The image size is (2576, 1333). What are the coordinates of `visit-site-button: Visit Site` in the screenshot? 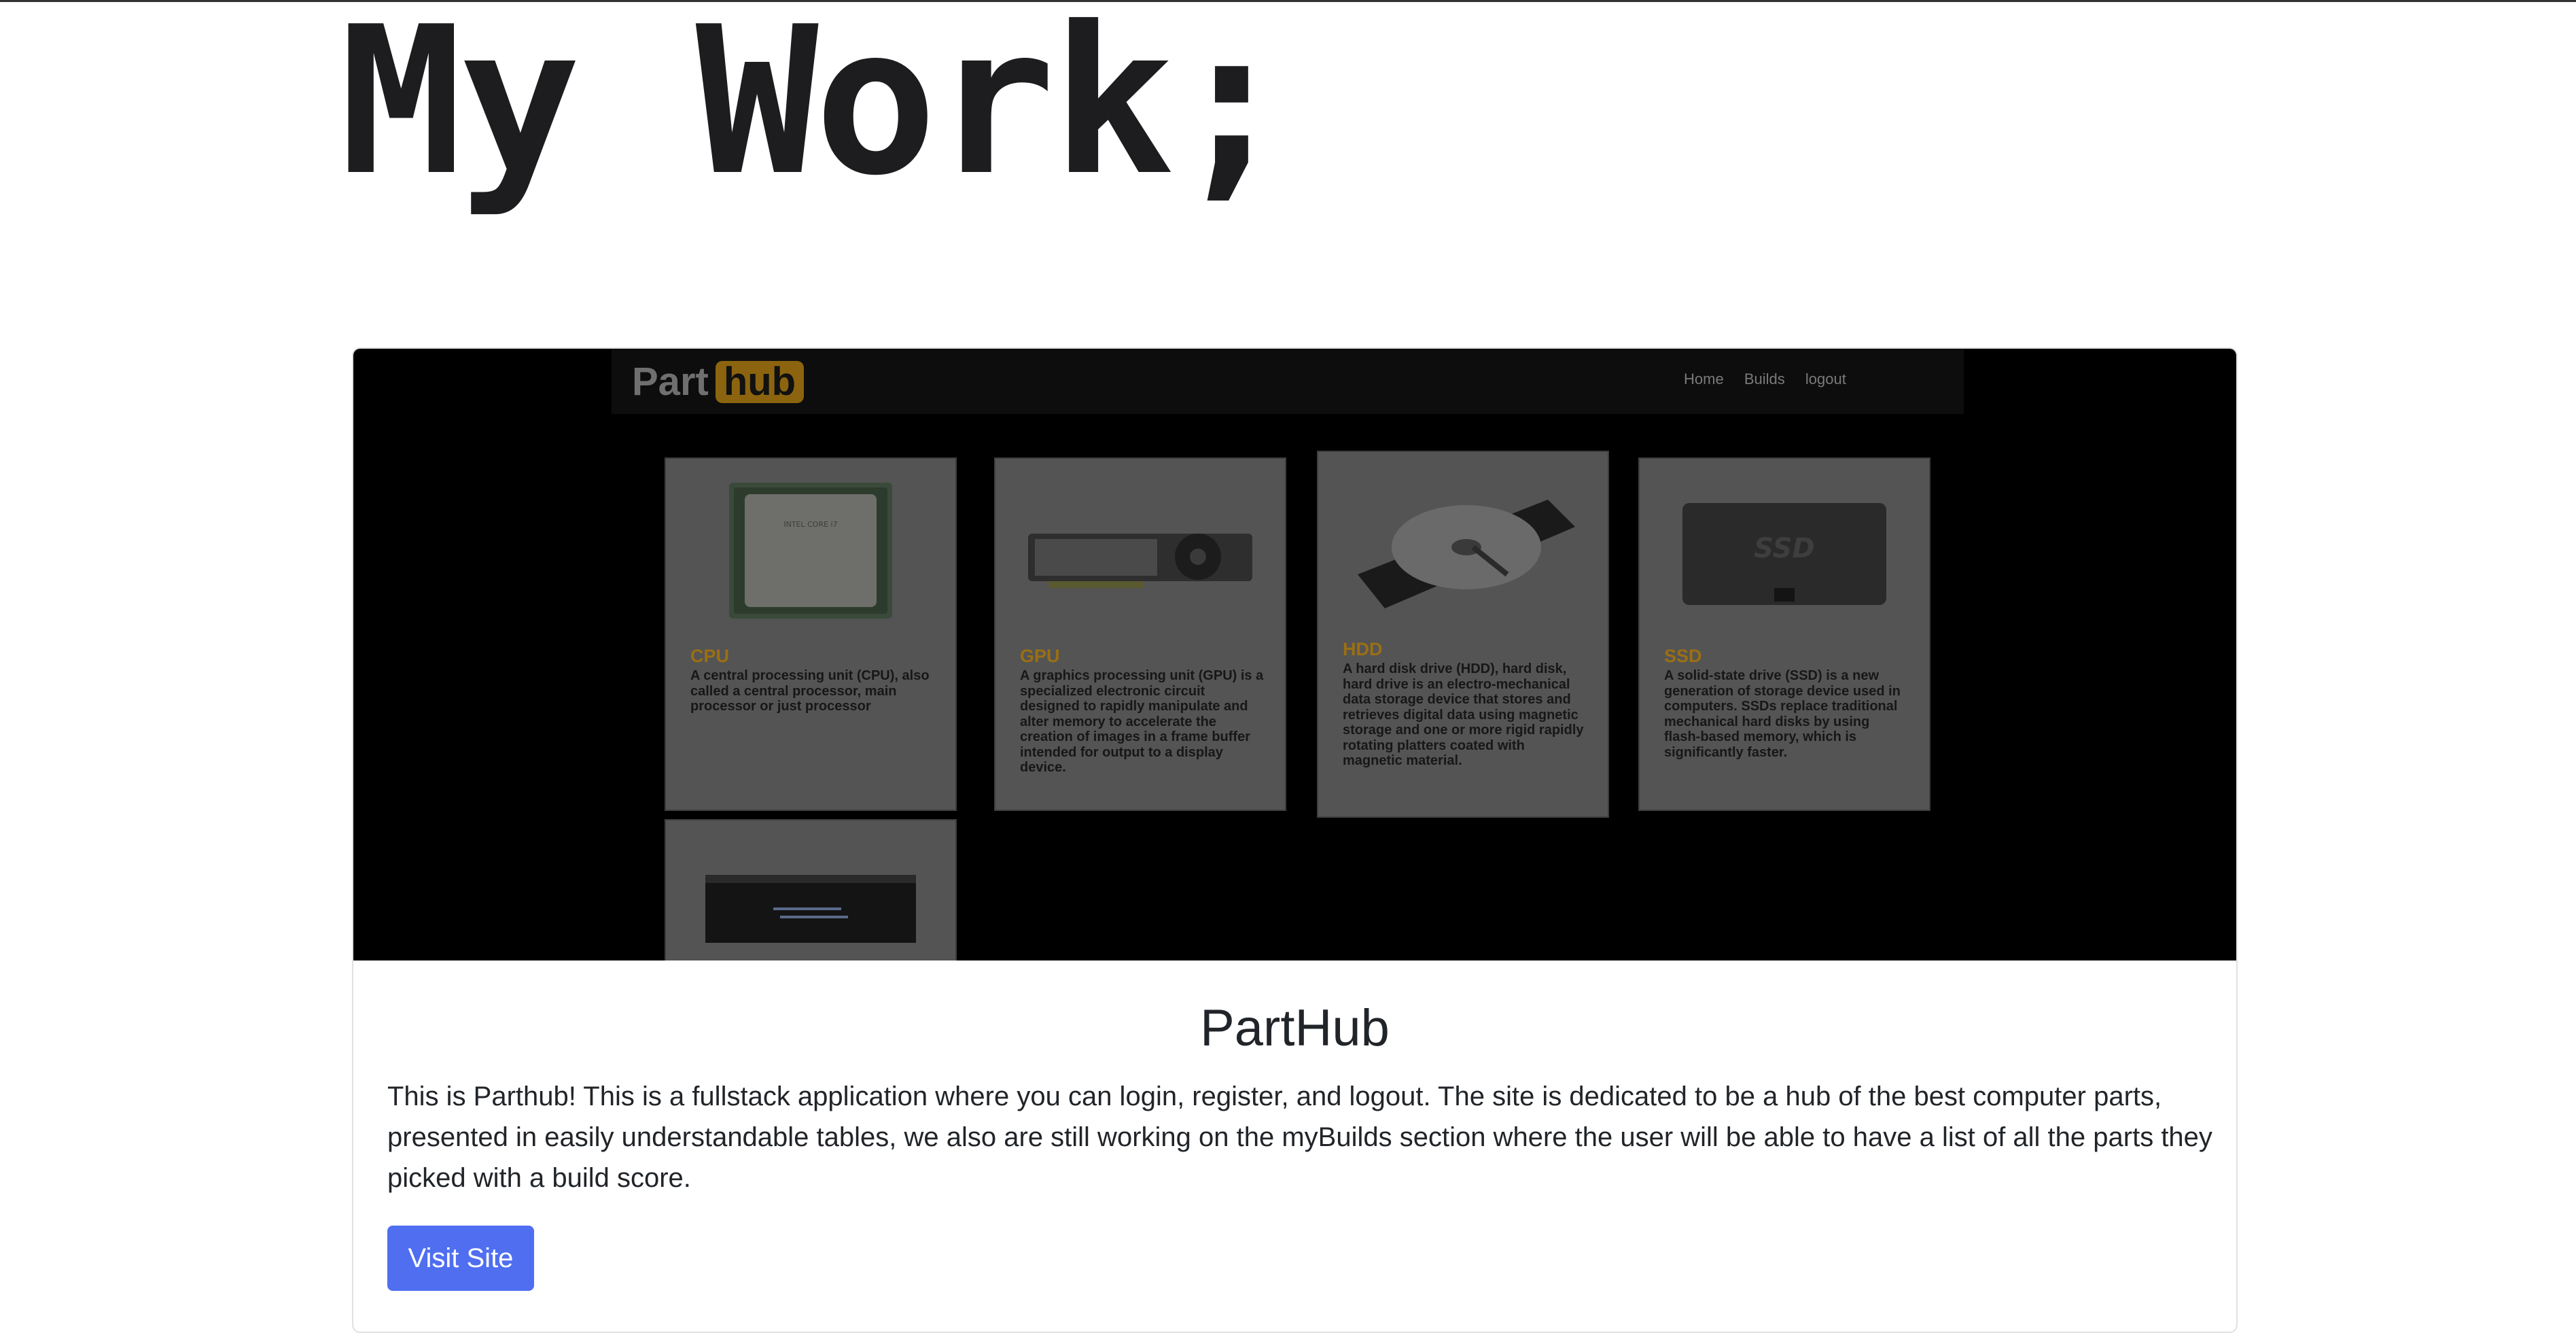 It's located at (461, 1258).